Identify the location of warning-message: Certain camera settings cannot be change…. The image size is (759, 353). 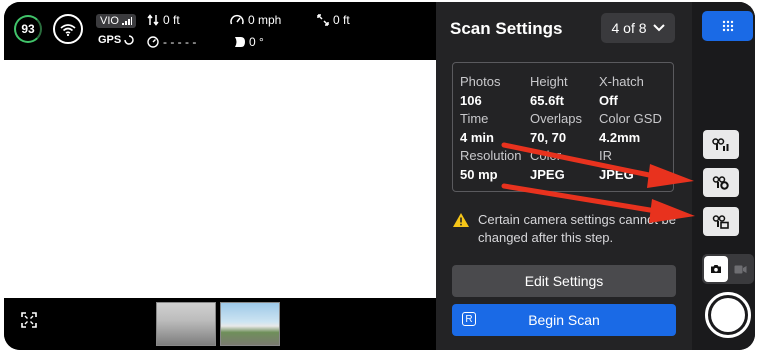
(564, 229).